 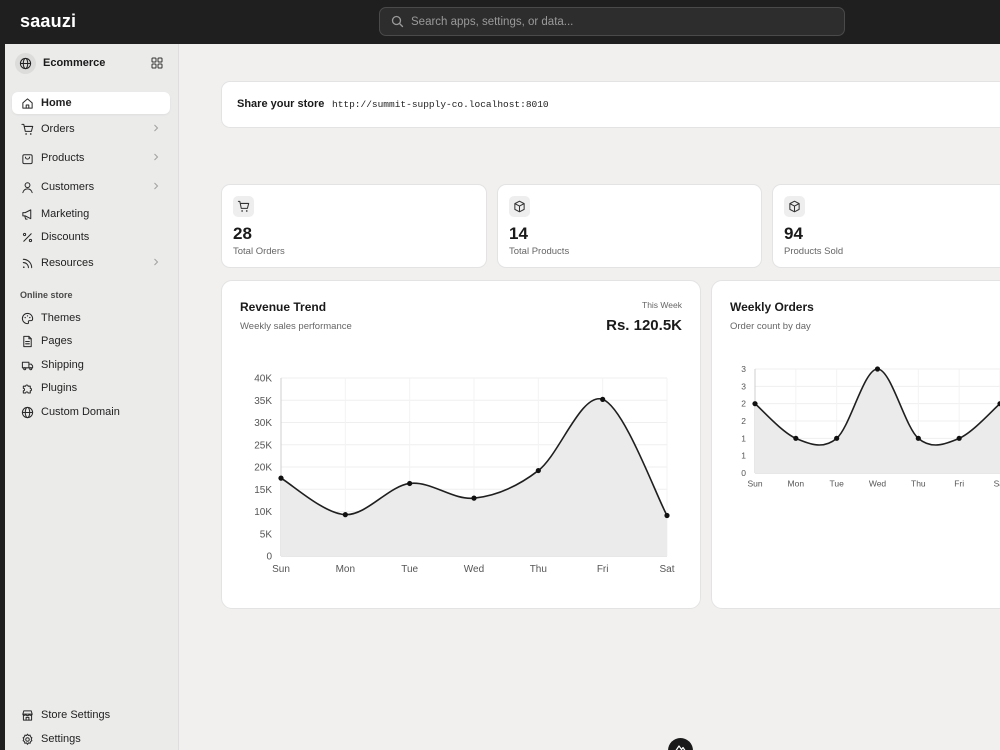 What do you see at coordinates (91, 365) in the screenshot?
I see `sidebar-item-shipping: Shipping` at bounding box center [91, 365].